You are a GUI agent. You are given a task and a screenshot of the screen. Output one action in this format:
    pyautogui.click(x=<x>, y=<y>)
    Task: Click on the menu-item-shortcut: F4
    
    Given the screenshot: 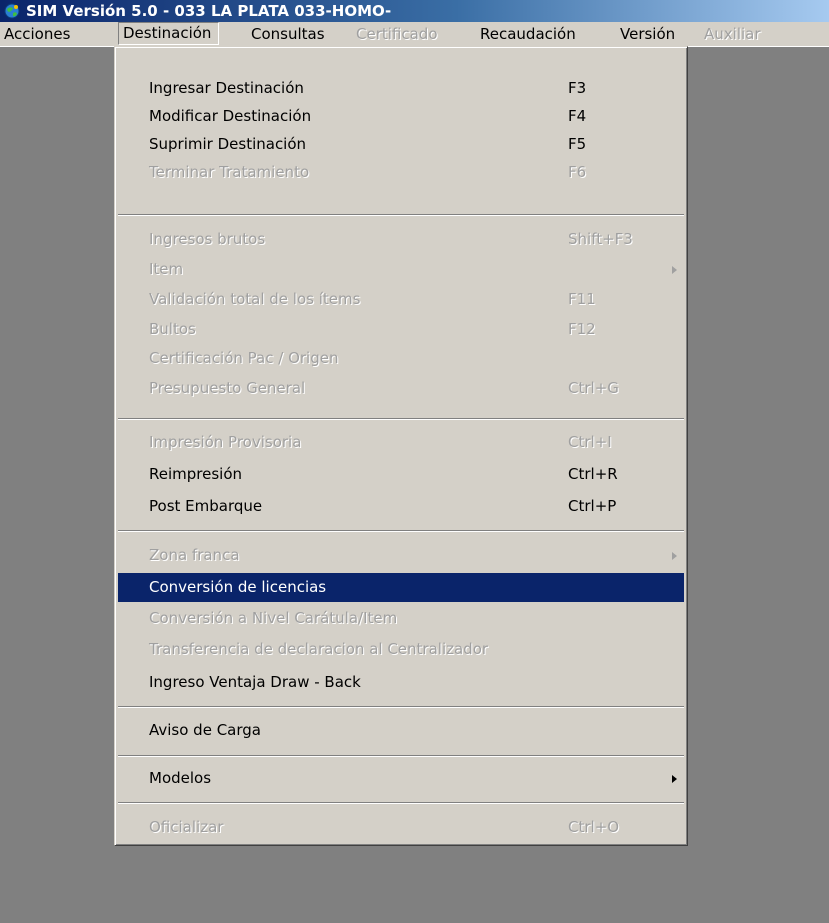 What is the action you would take?
    pyautogui.click(x=577, y=116)
    